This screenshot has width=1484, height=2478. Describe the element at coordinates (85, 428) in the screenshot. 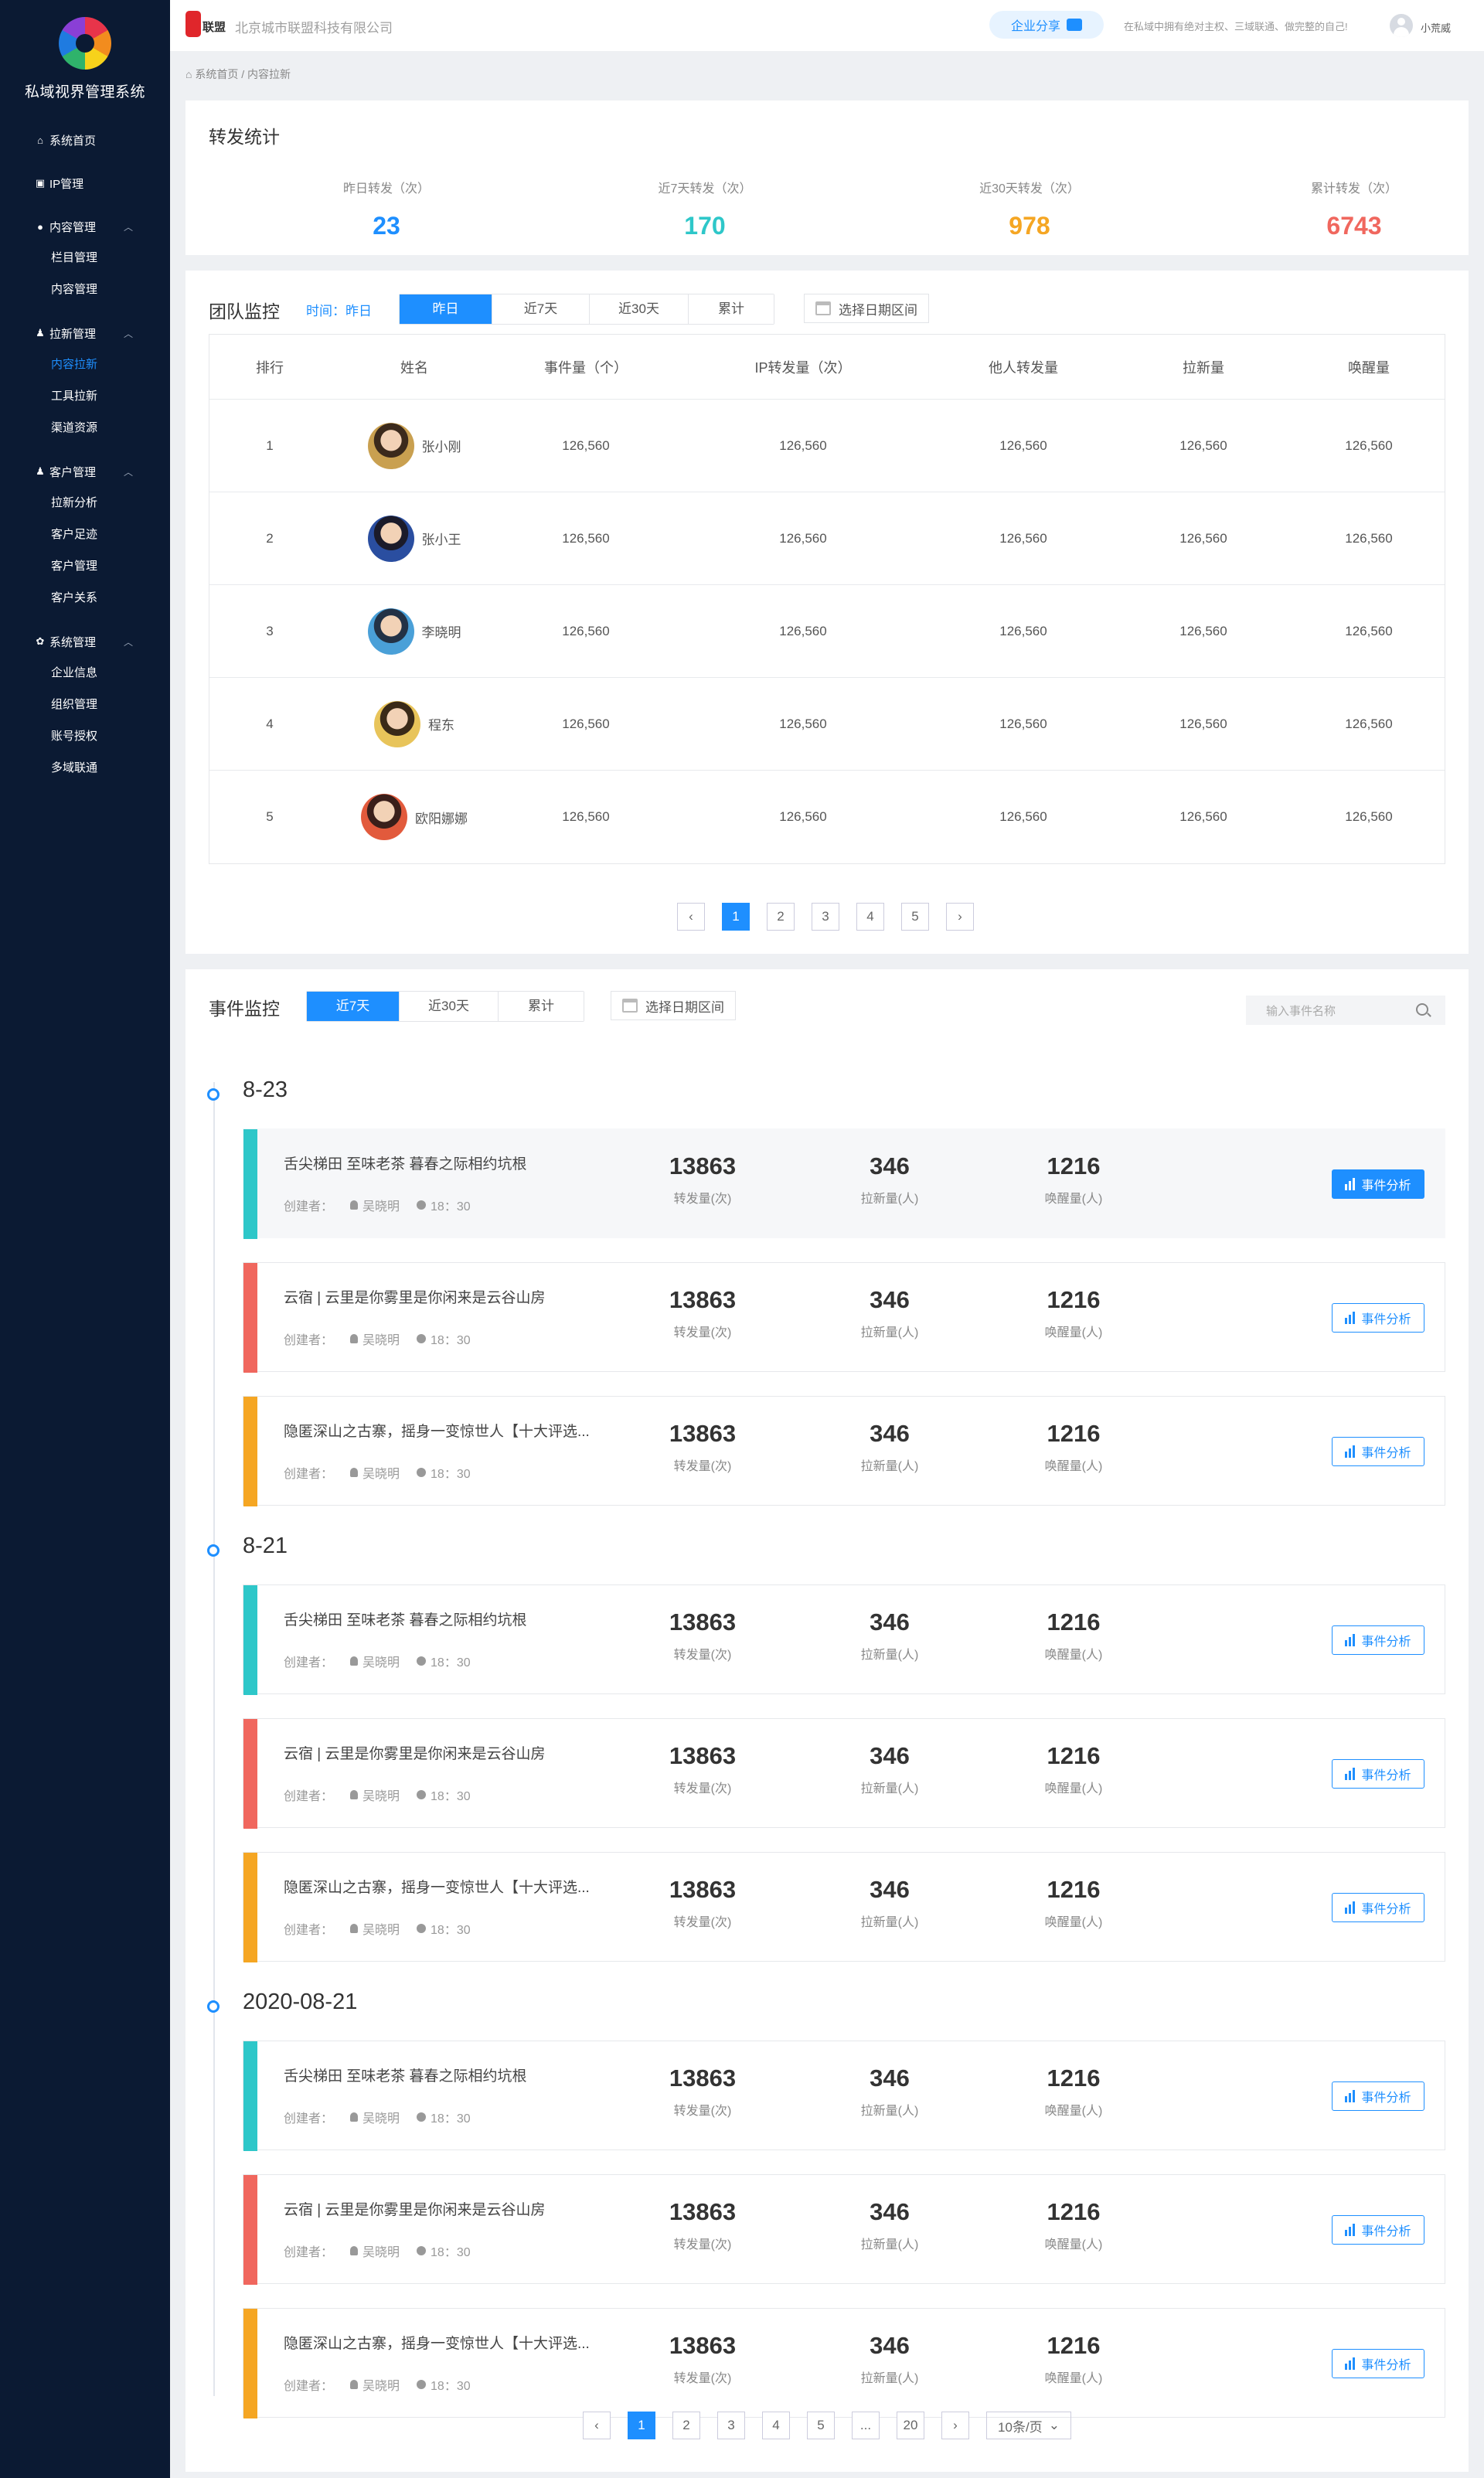

I see `sidebar-subitem: 渠道资源` at that location.